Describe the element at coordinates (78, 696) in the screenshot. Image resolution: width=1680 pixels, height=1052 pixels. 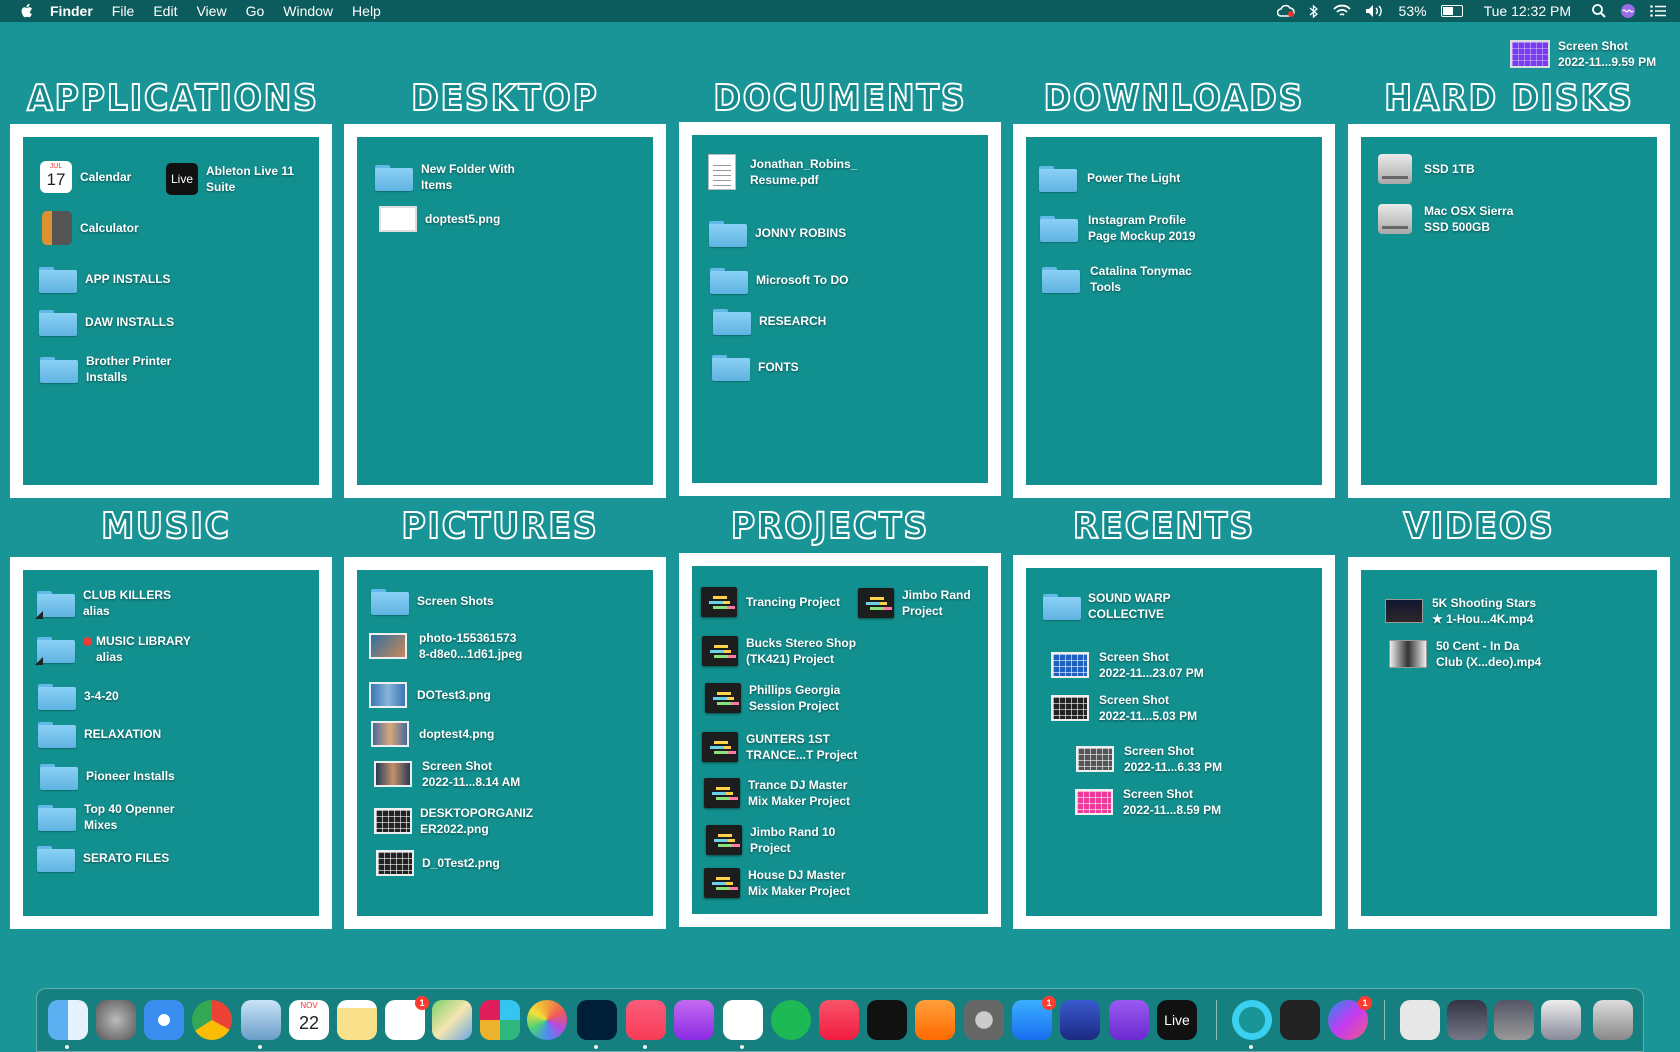
I see `file-item-3-4-20: 3-4-20` at that location.